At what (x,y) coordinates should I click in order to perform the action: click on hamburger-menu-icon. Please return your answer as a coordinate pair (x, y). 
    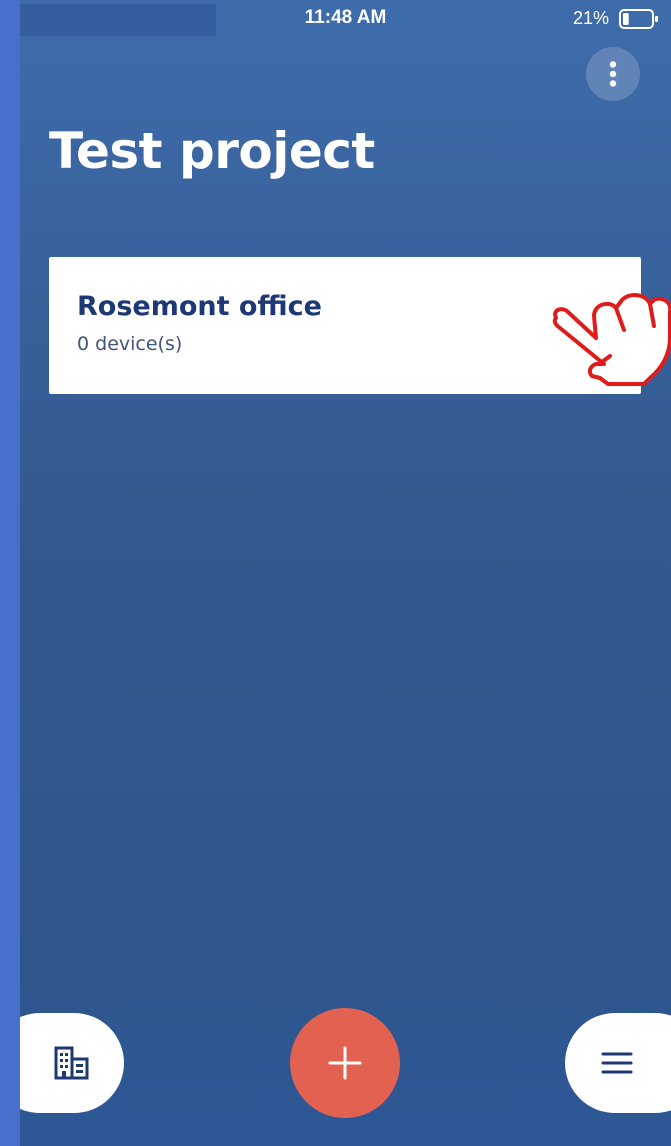
    Looking at the image, I should click on (617, 1063).